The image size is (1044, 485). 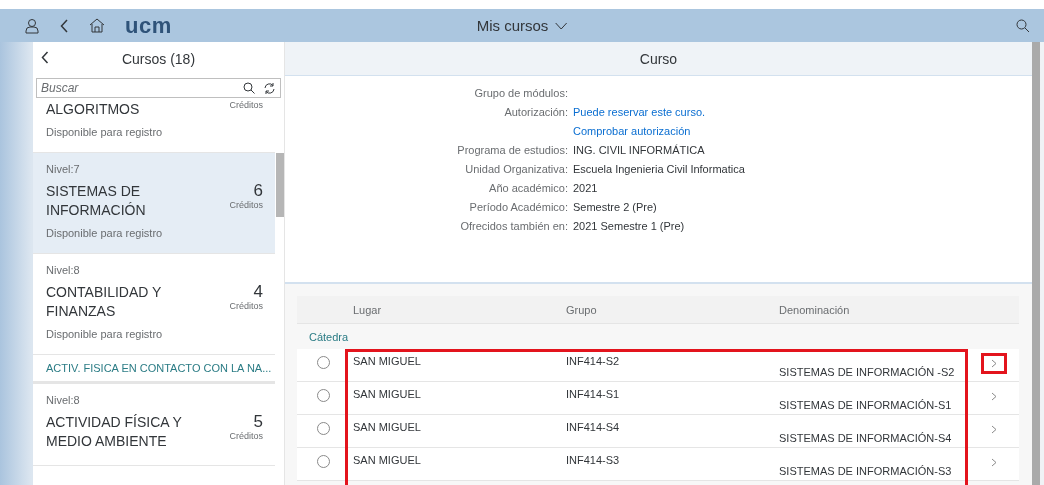 I want to click on field-value: Escuela Ingenieria Civil Informatica, so click(x=659, y=169).